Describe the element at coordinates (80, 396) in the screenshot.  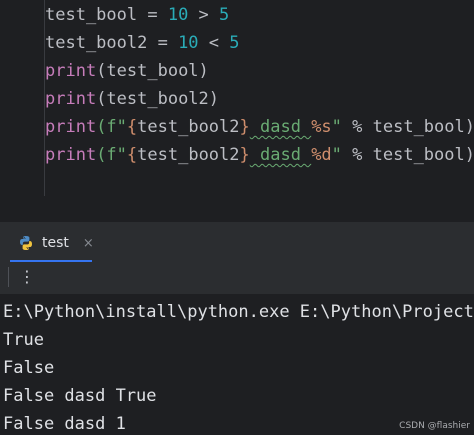
I see `console-line: False dasd True` at that location.